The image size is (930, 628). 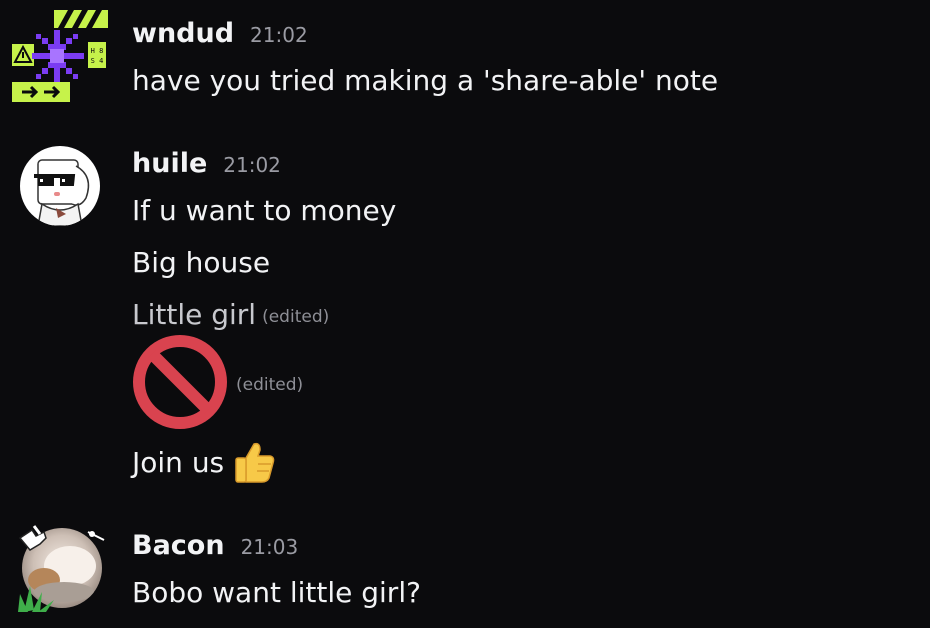 What do you see at coordinates (180, 382) in the screenshot?
I see `no-entry-sign-icon` at bounding box center [180, 382].